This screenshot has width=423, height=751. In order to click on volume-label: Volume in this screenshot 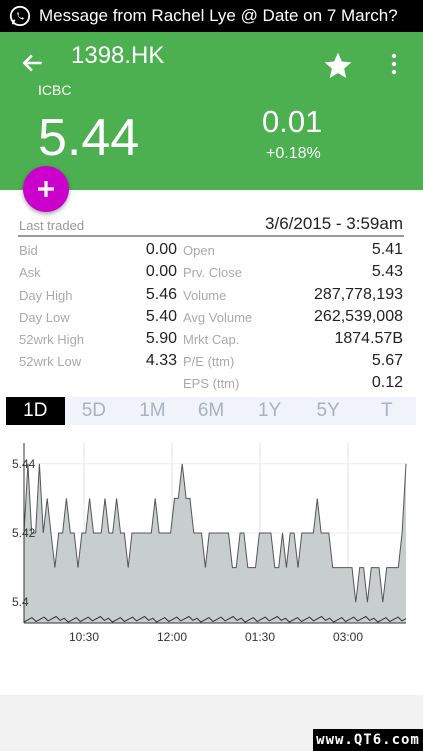, I will do `click(205, 295)`.